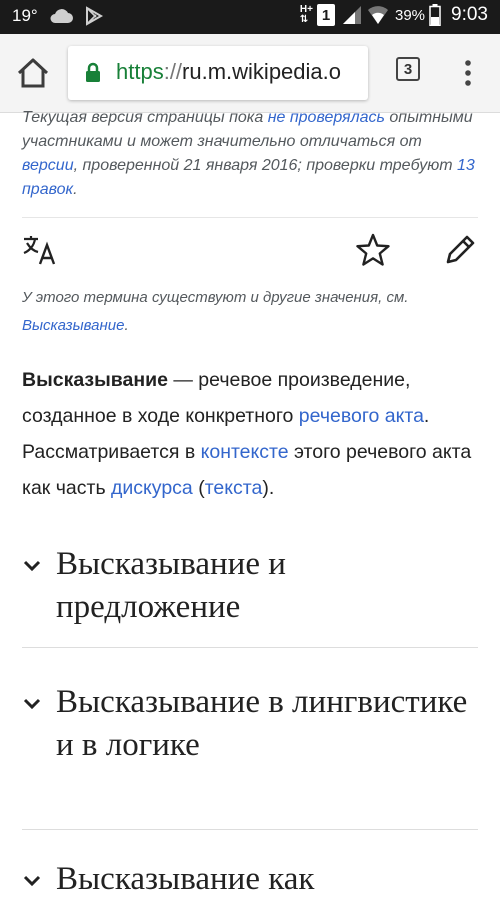  Describe the element at coordinates (325, 15) in the screenshot. I see `sim-badge: 1` at that location.